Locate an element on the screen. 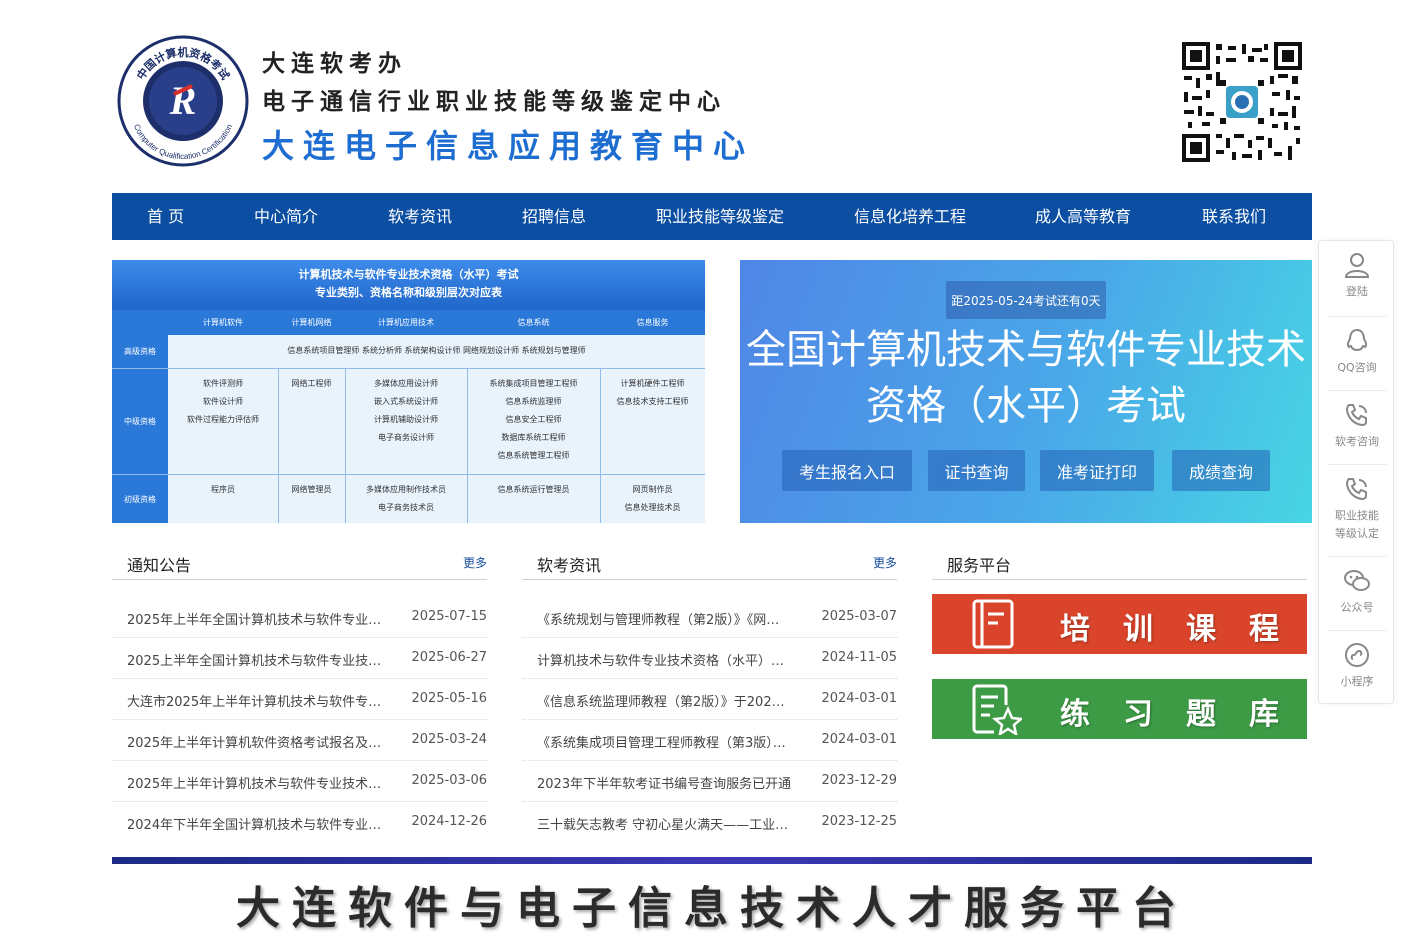 Image resolution: width=1424 pixels, height=936 pixels. exam-countdown: 距2025-05-24考试还有0天 is located at coordinates (1026, 300).